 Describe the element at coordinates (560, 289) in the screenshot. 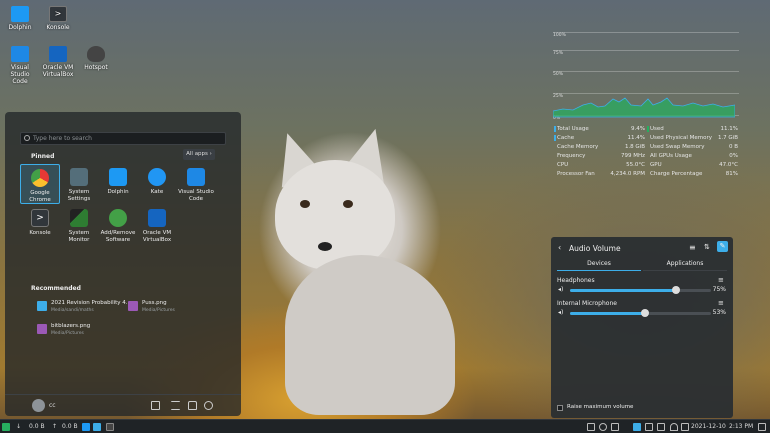

I see `speaker-icon: ◂)` at that location.